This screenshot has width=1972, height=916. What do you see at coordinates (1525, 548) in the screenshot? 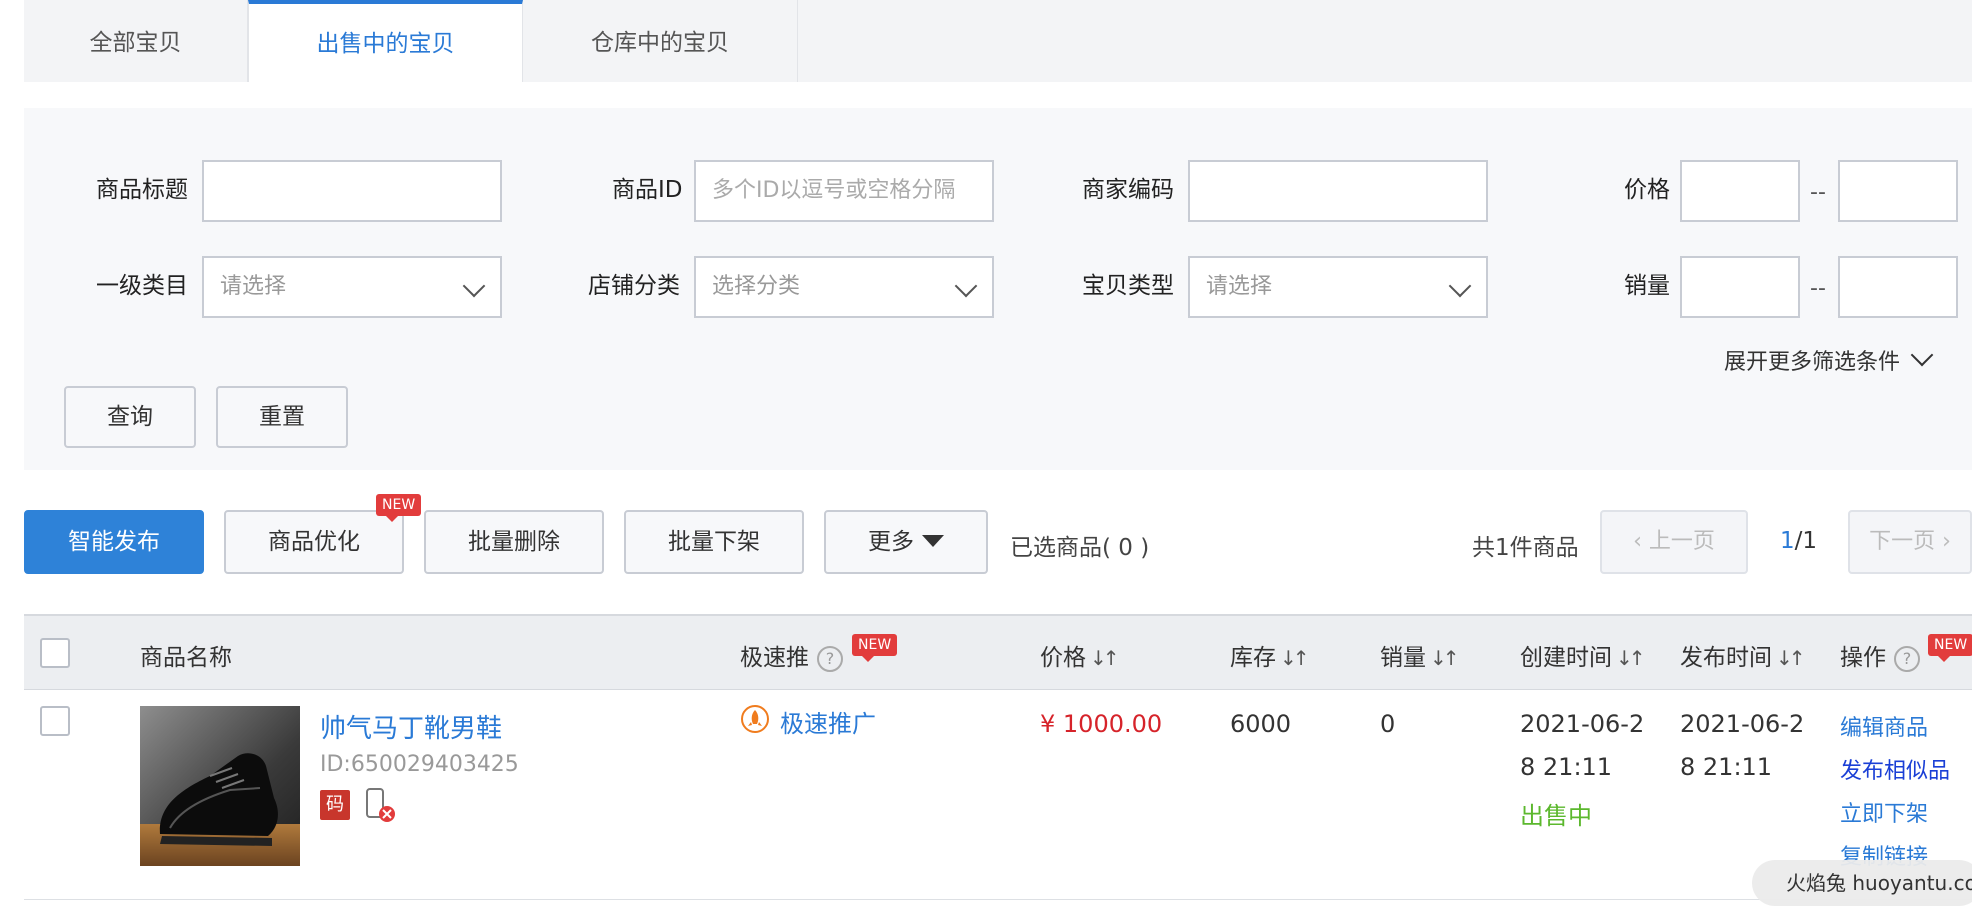
I see `total-count: 共1件商品` at bounding box center [1525, 548].